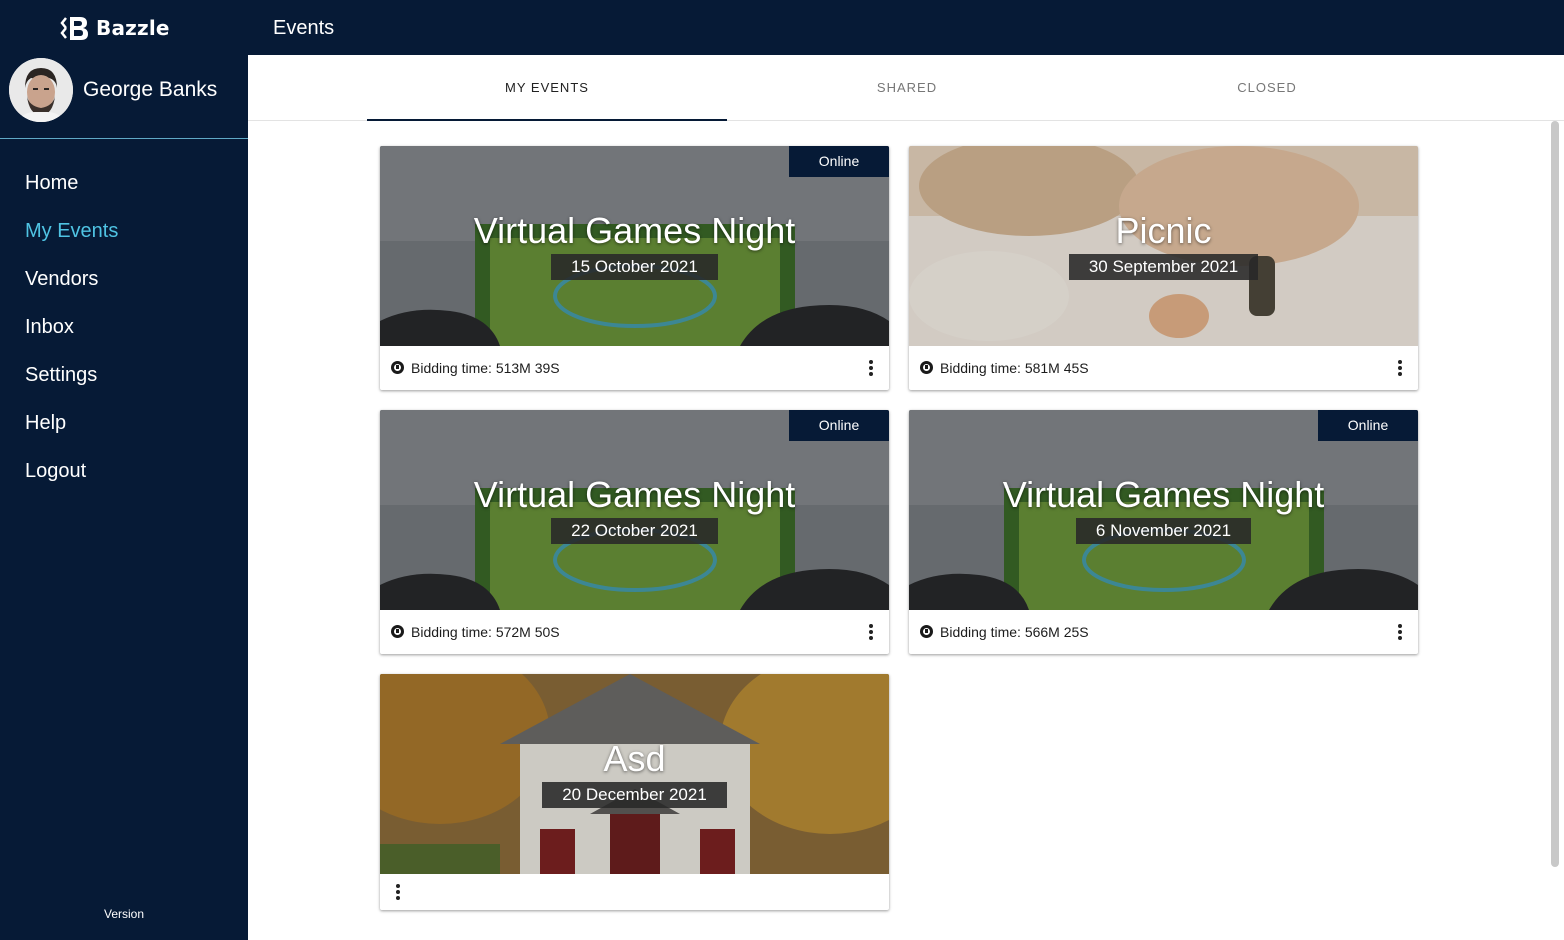 The image size is (1564, 940). I want to click on event-date: 15 October 2021, so click(634, 267).